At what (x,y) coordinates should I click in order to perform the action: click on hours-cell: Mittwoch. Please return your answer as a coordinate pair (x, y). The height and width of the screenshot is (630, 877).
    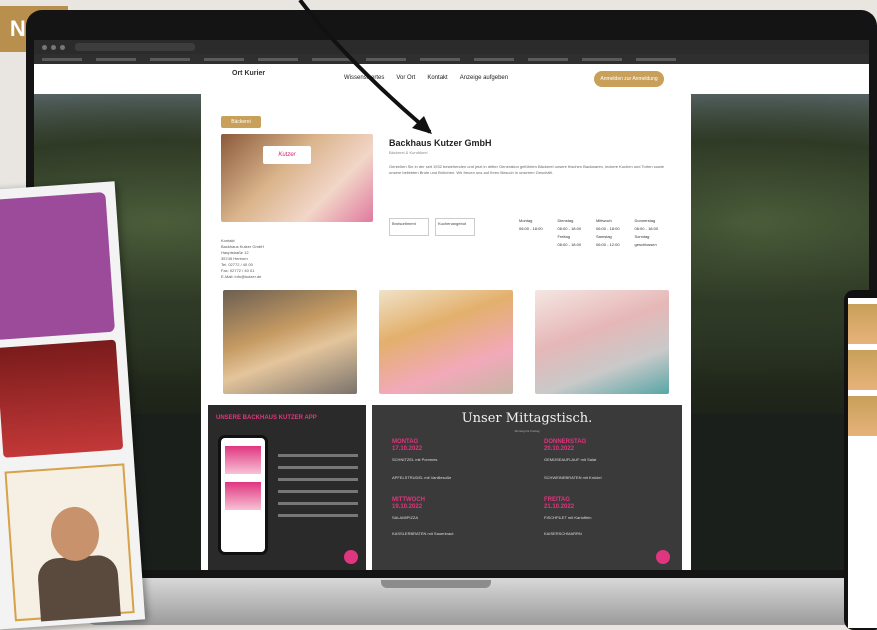
    Looking at the image, I should click on (604, 220).